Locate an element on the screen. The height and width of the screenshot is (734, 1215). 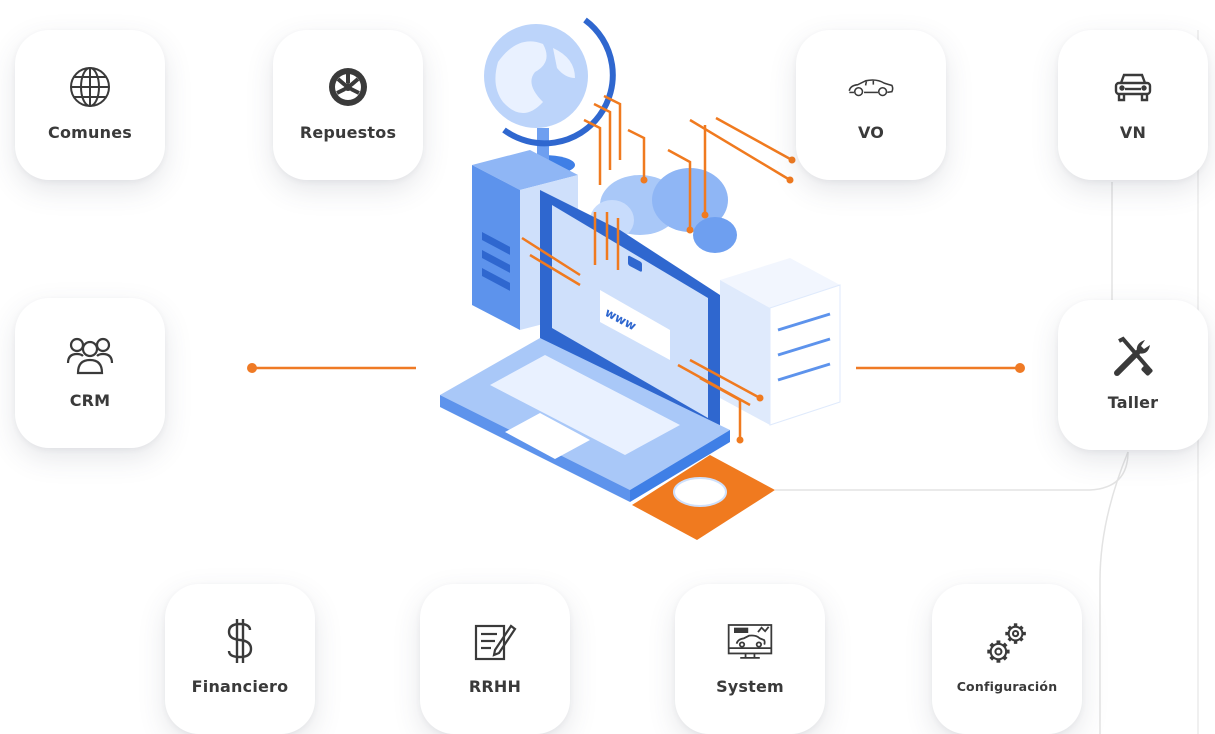
module-label: Financiero is located at coordinates (240, 686).